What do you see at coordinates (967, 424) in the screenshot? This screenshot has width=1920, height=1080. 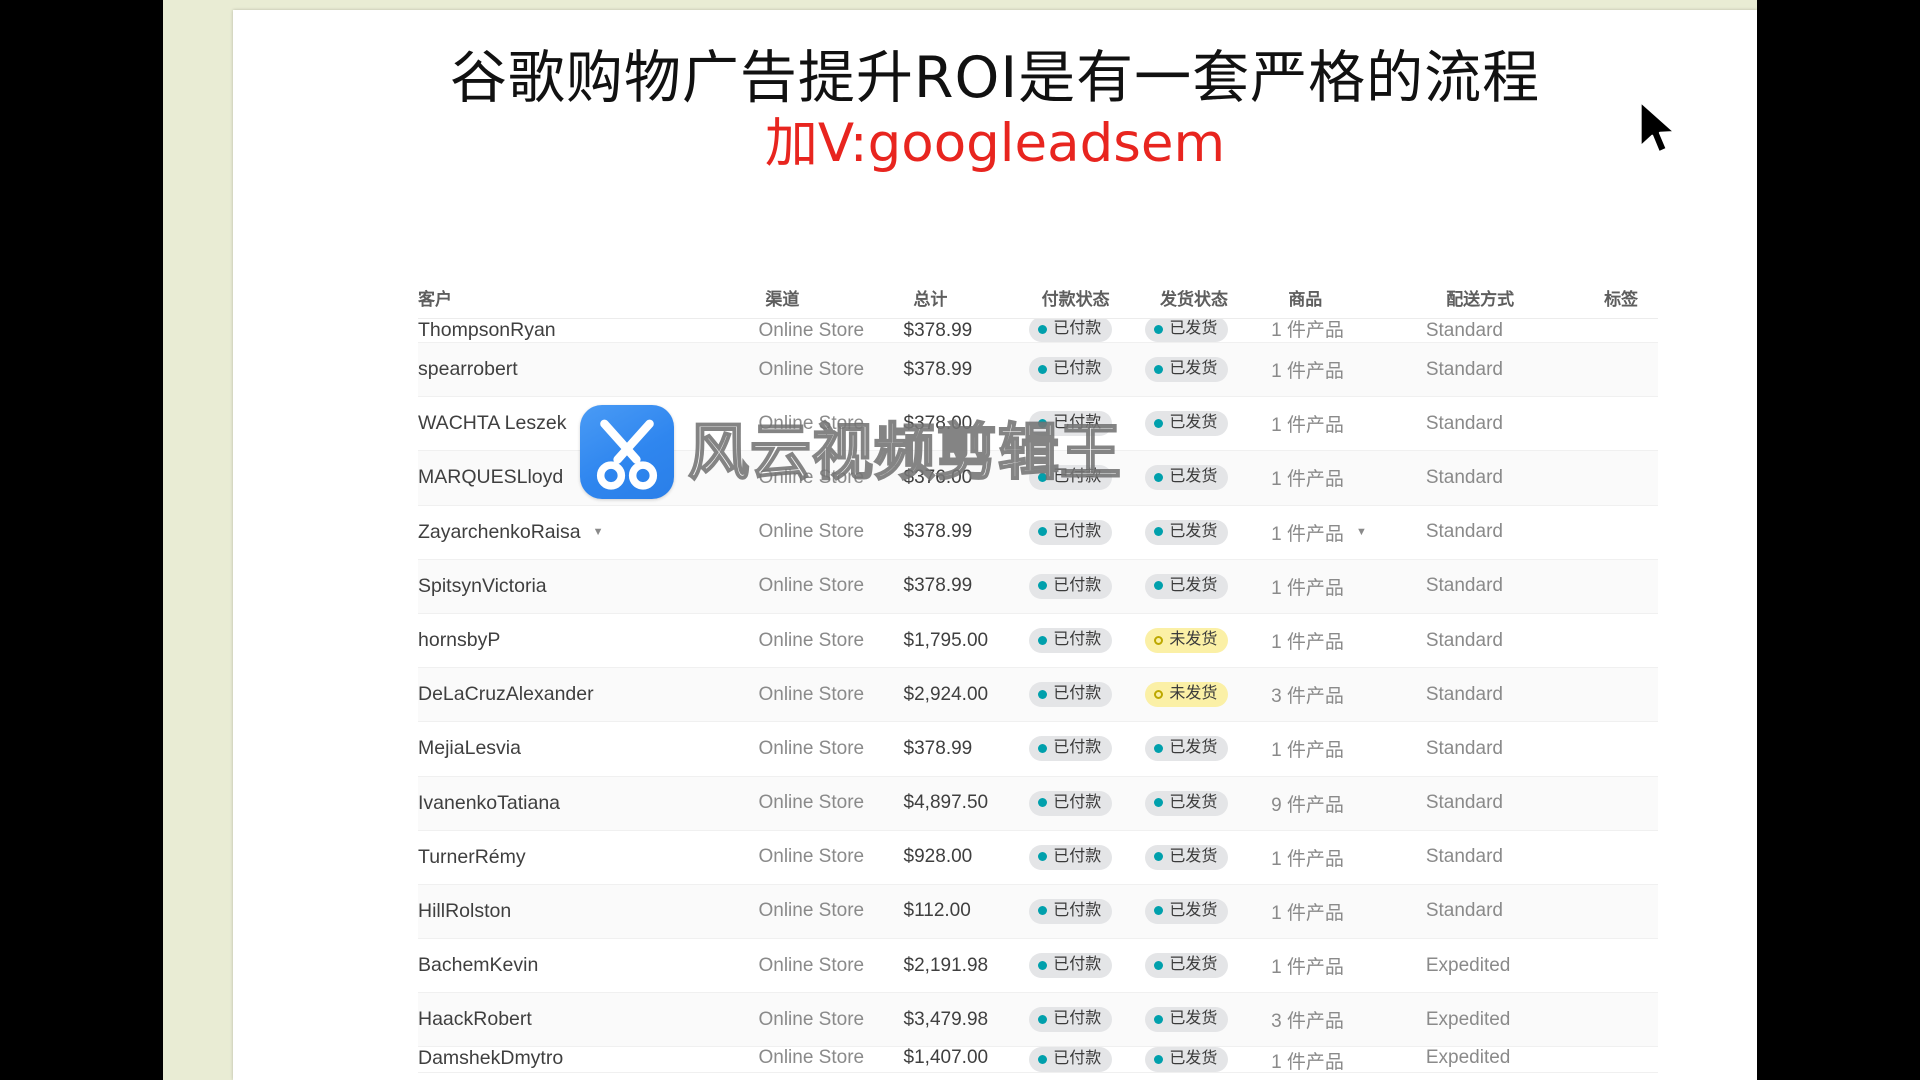 I see `cell-total: $378.00` at bounding box center [967, 424].